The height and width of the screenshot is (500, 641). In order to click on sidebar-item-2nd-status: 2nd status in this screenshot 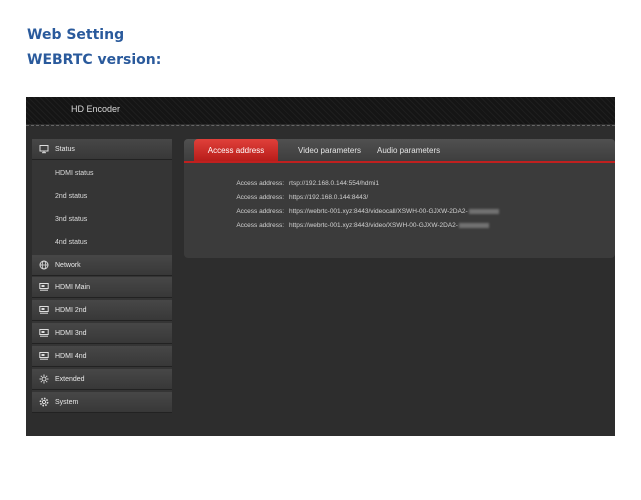, I will do `click(102, 196)`.